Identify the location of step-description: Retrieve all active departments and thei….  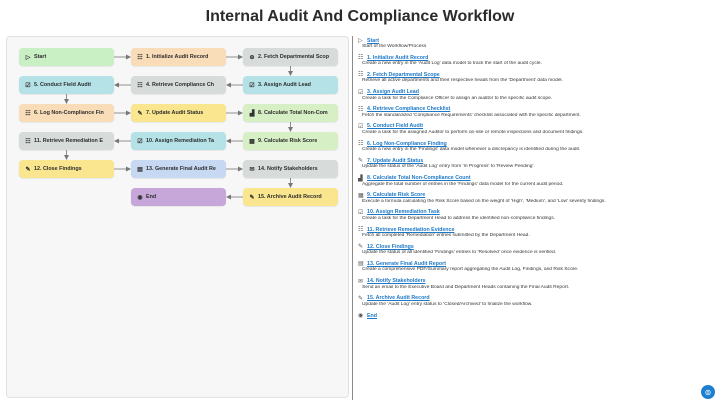
(462, 81).